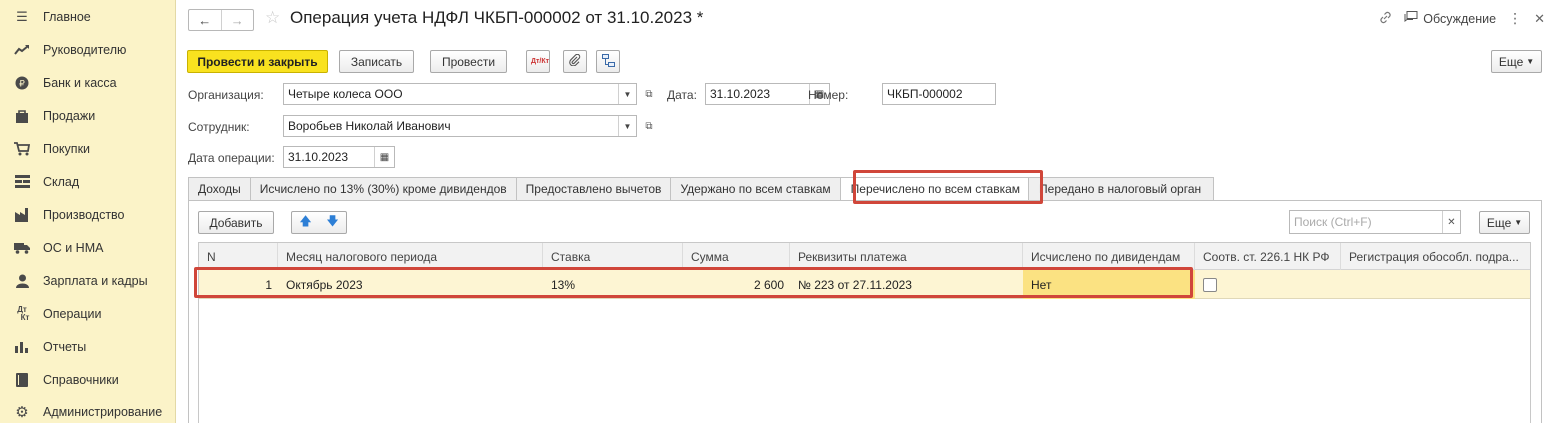 The height and width of the screenshot is (423, 1559). Describe the element at coordinates (88, 346) in the screenshot. I see `sidebar-item-reports: Отчеты` at that location.